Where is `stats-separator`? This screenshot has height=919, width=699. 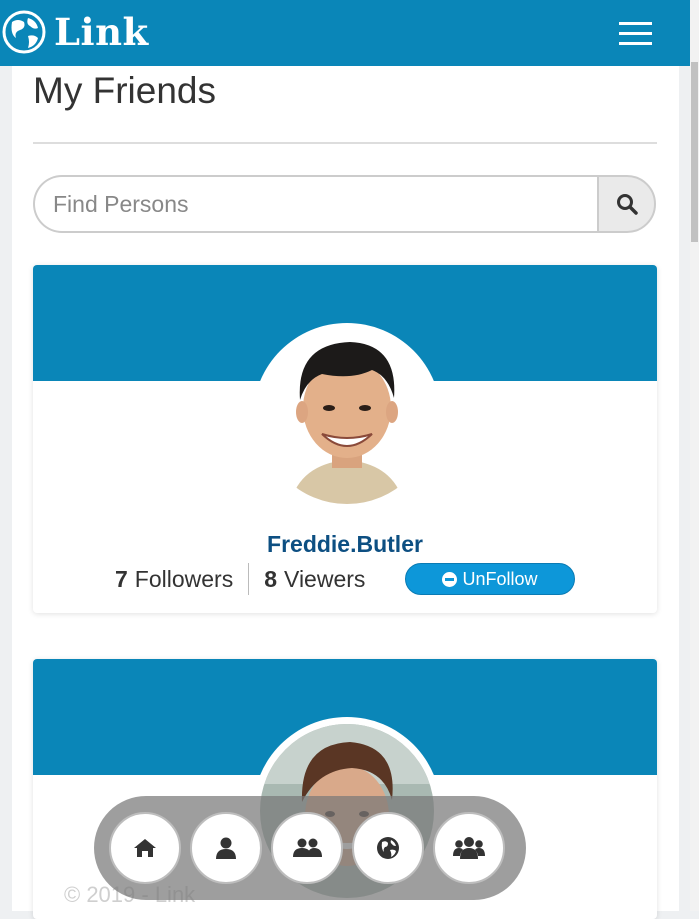 stats-separator is located at coordinates (249, 579).